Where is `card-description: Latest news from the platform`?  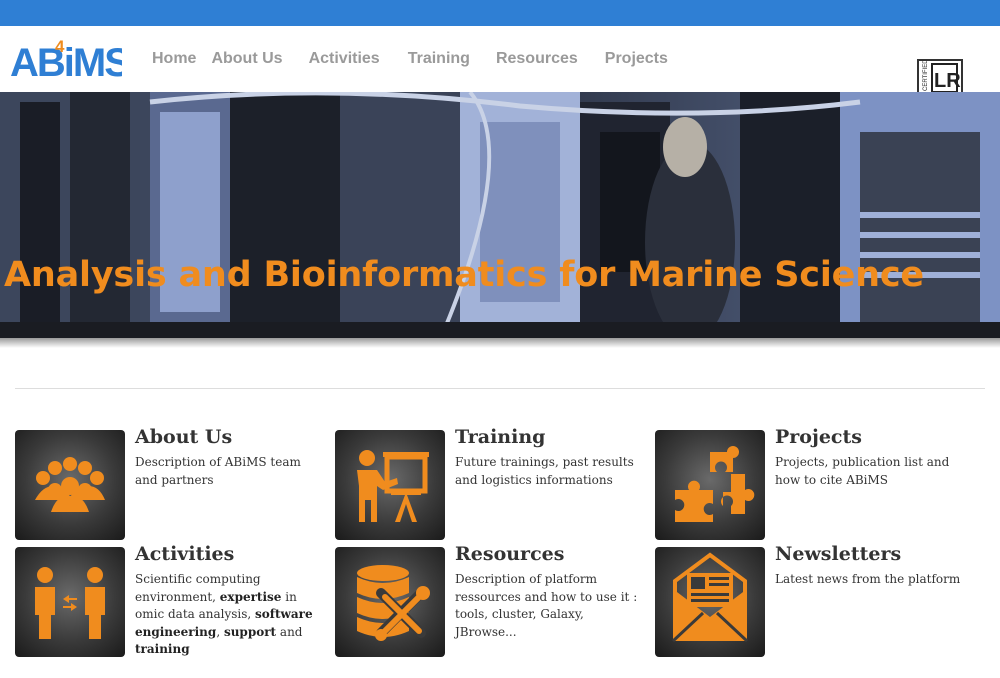 card-description: Latest news from the platform is located at coordinates (868, 579).